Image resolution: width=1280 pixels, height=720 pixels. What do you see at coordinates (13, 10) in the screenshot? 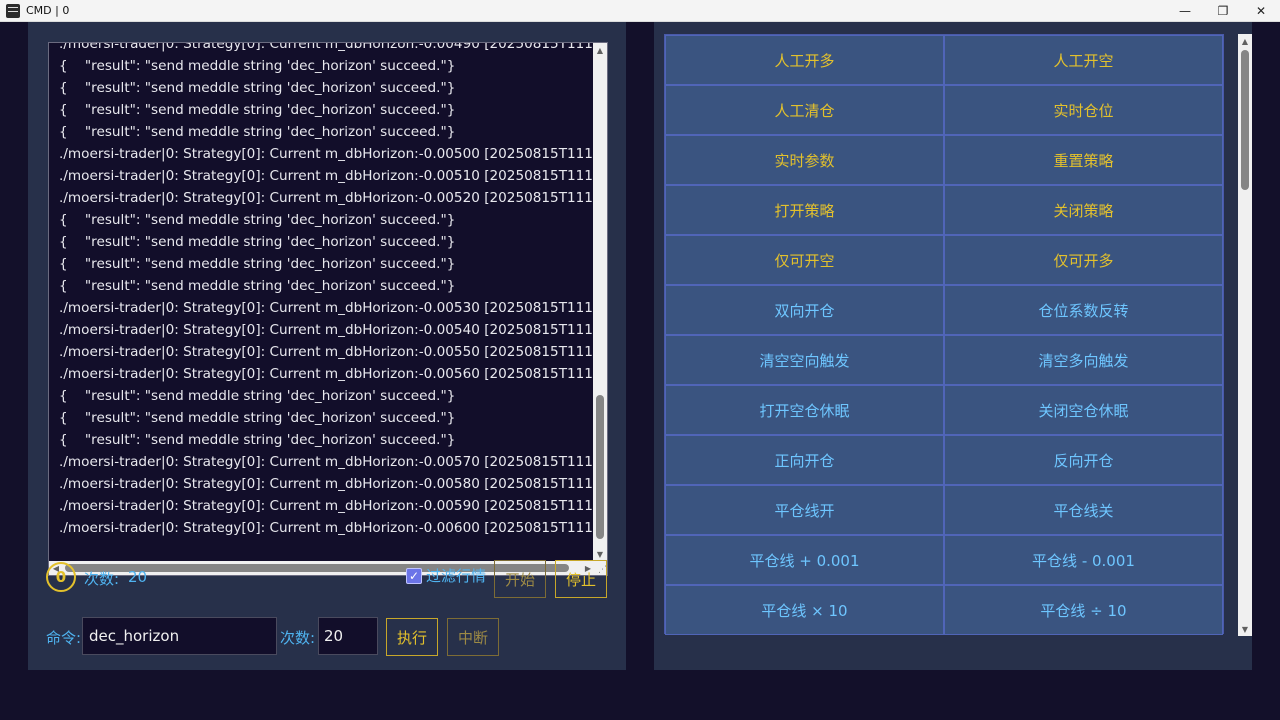
I see `terminal-icon` at bounding box center [13, 10].